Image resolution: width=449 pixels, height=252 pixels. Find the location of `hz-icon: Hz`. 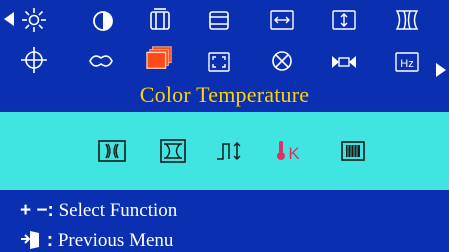

hz-icon: Hz is located at coordinates (407, 62).